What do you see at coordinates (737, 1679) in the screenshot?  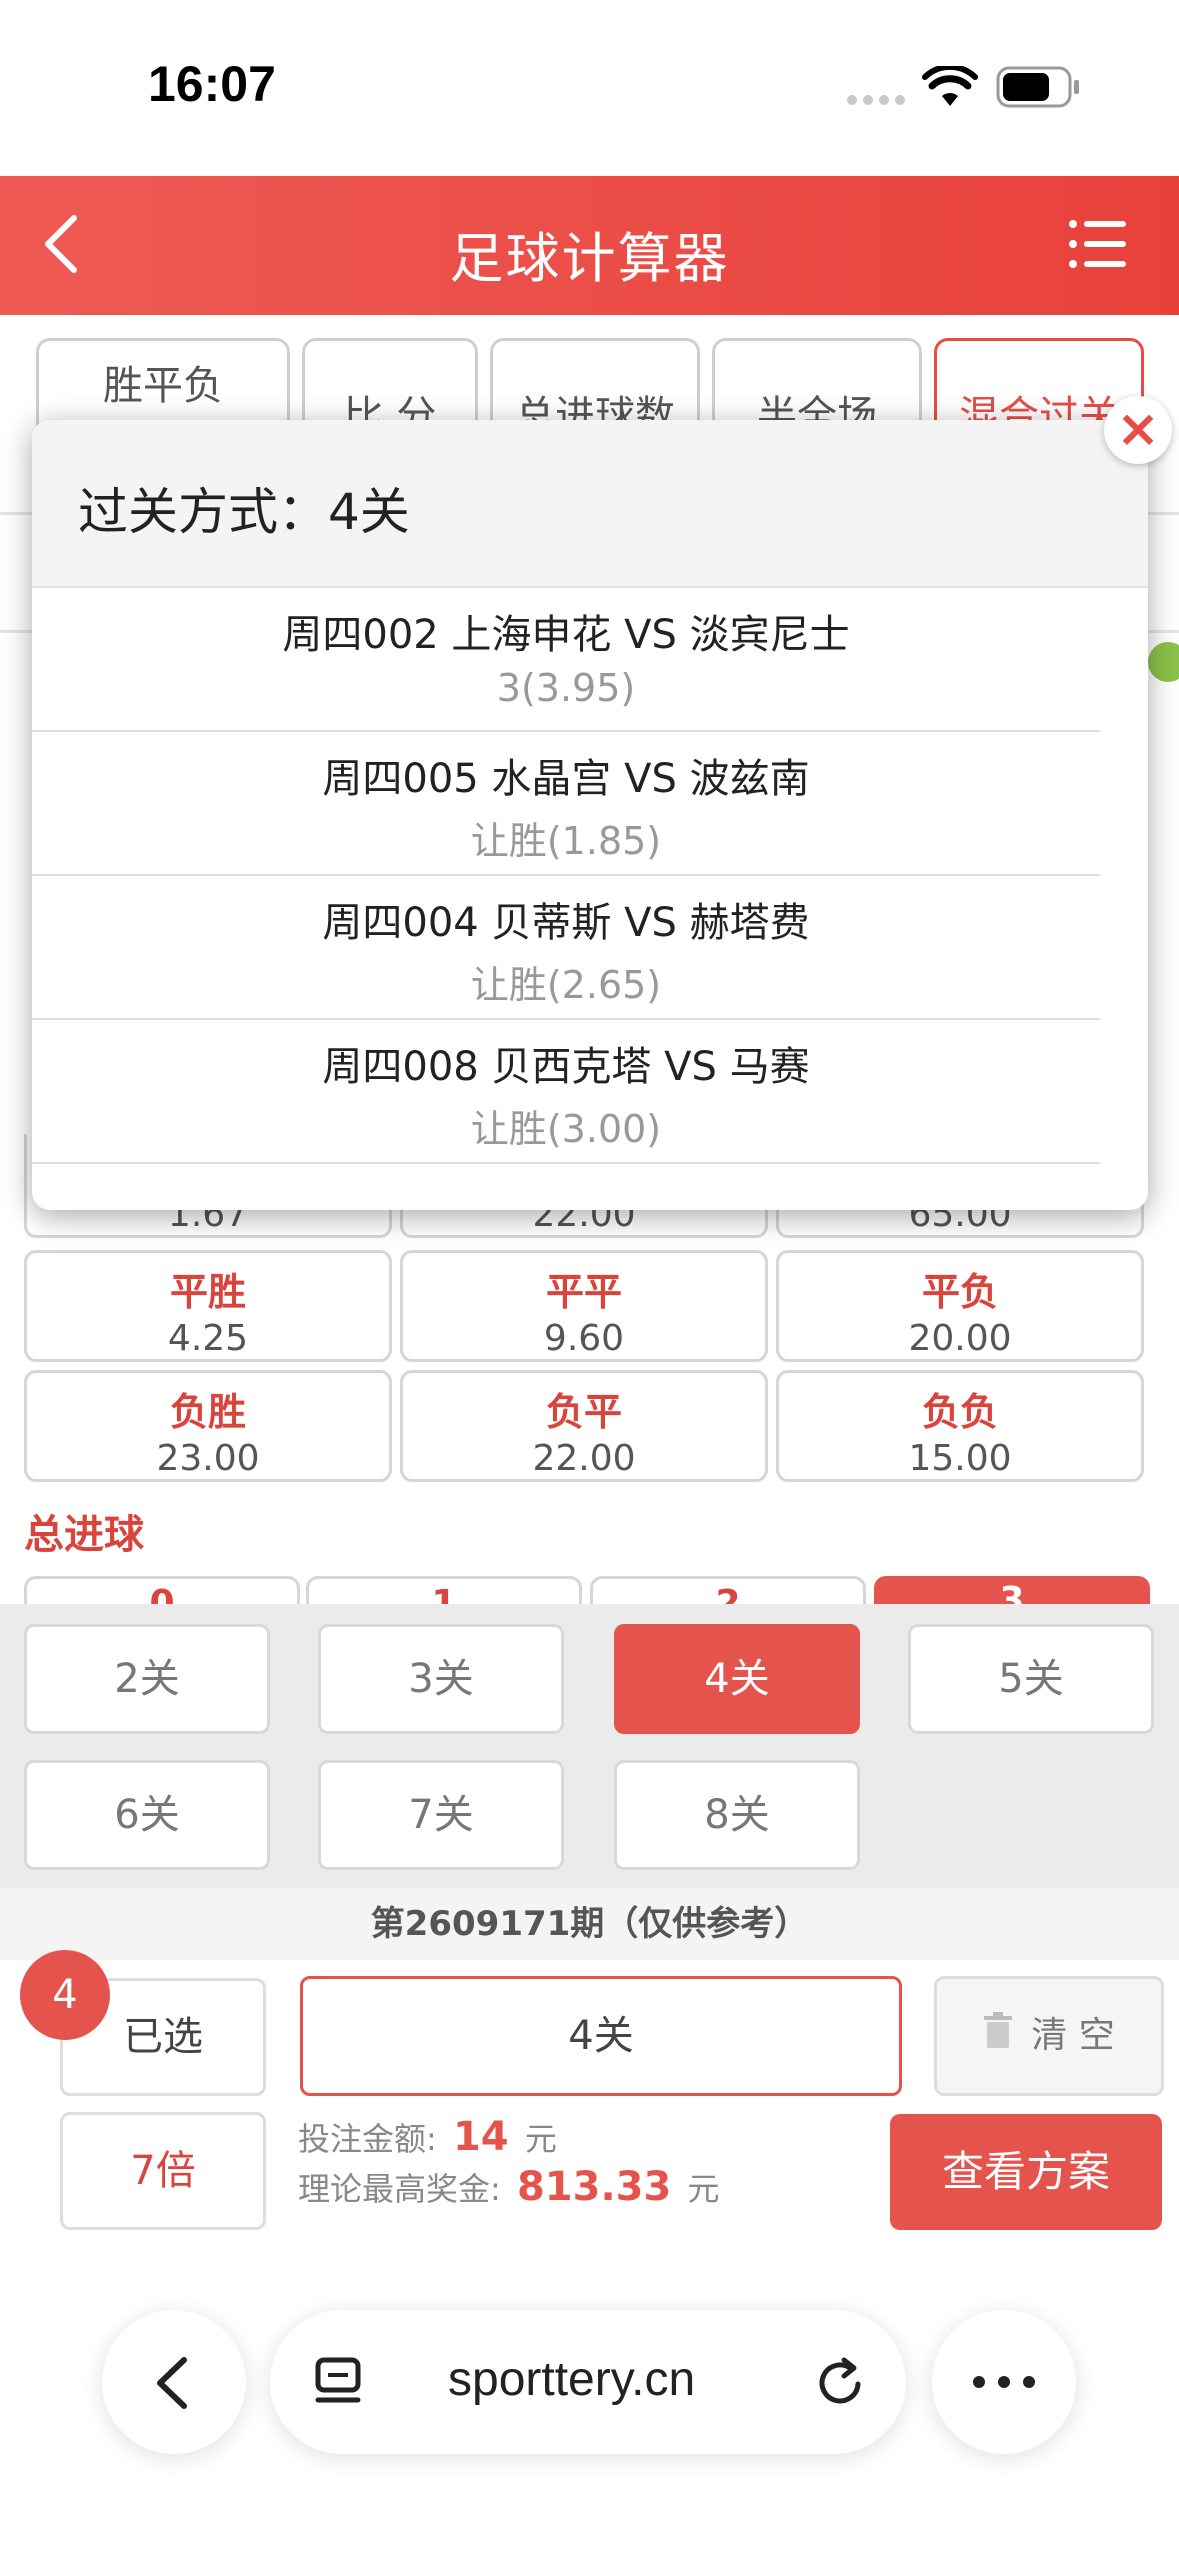 I see `pass-option-4: 4关` at bounding box center [737, 1679].